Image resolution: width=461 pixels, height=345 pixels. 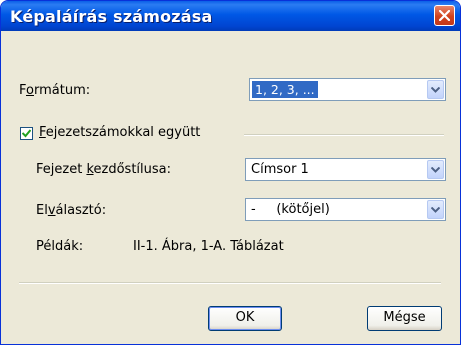 What do you see at coordinates (230, 283) in the screenshot?
I see `button-separator` at bounding box center [230, 283].